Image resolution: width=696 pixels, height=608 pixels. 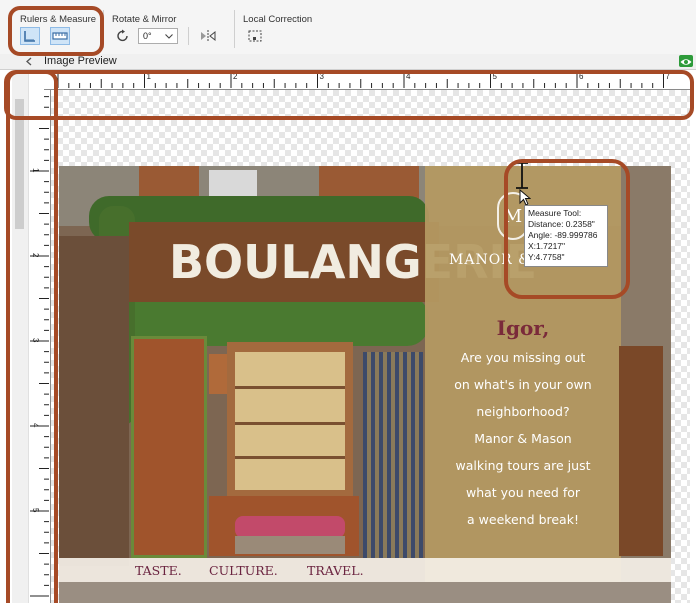 I want to click on wooden-door, so click(x=169, y=447).